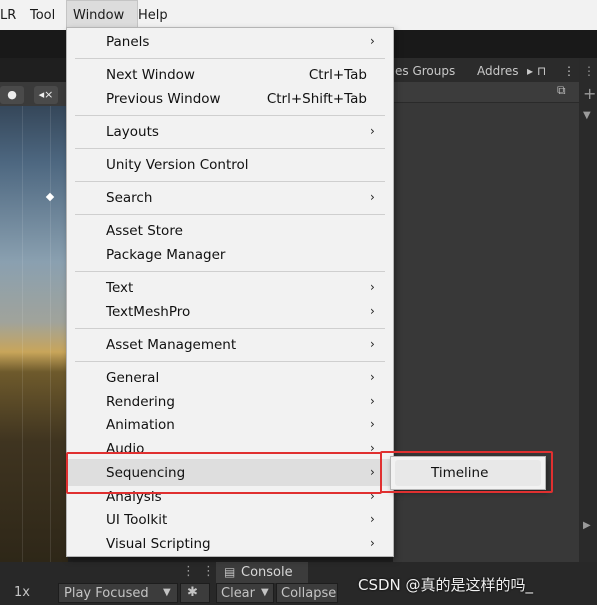  Describe the element at coordinates (298, 15) in the screenshot. I see `menubar: LR Tool Window Help` at that location.